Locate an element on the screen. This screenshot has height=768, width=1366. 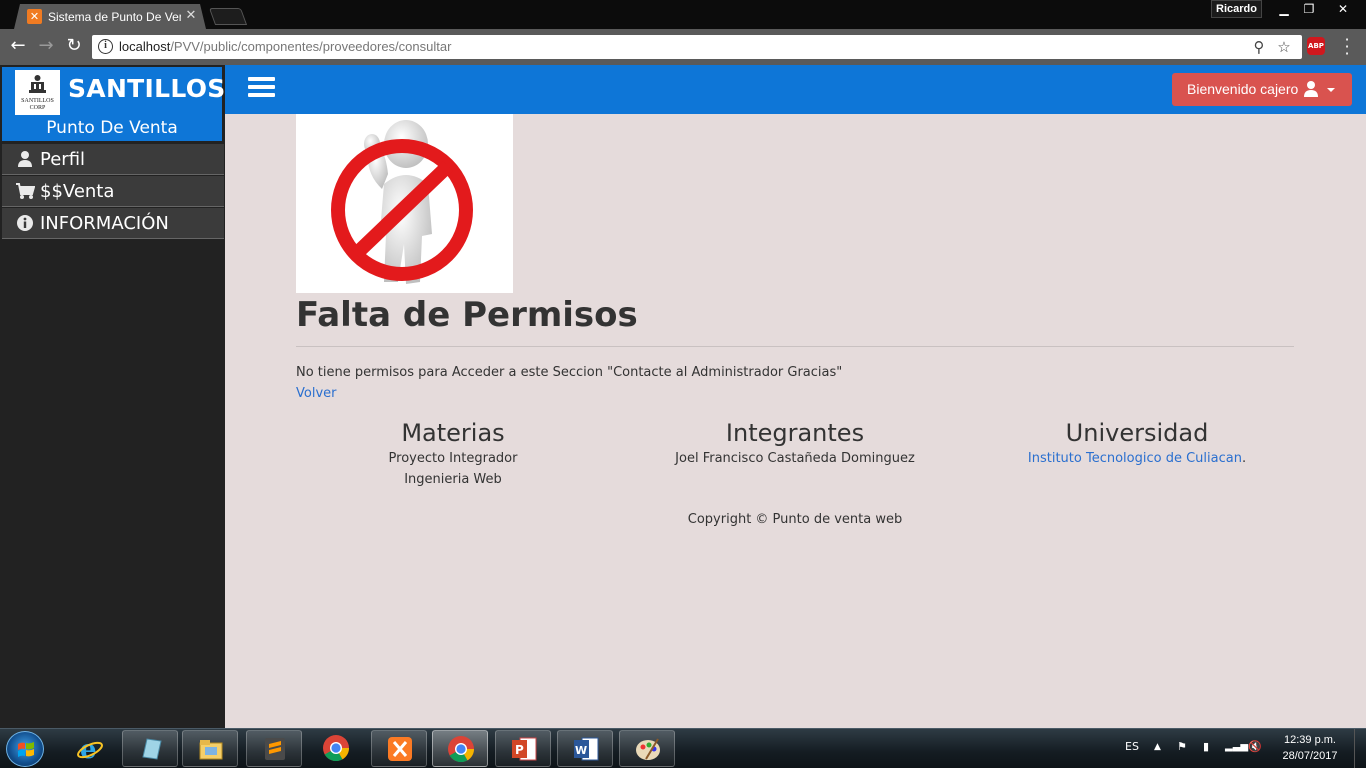
show-desktop-button is located at coordinates (1360, 748).